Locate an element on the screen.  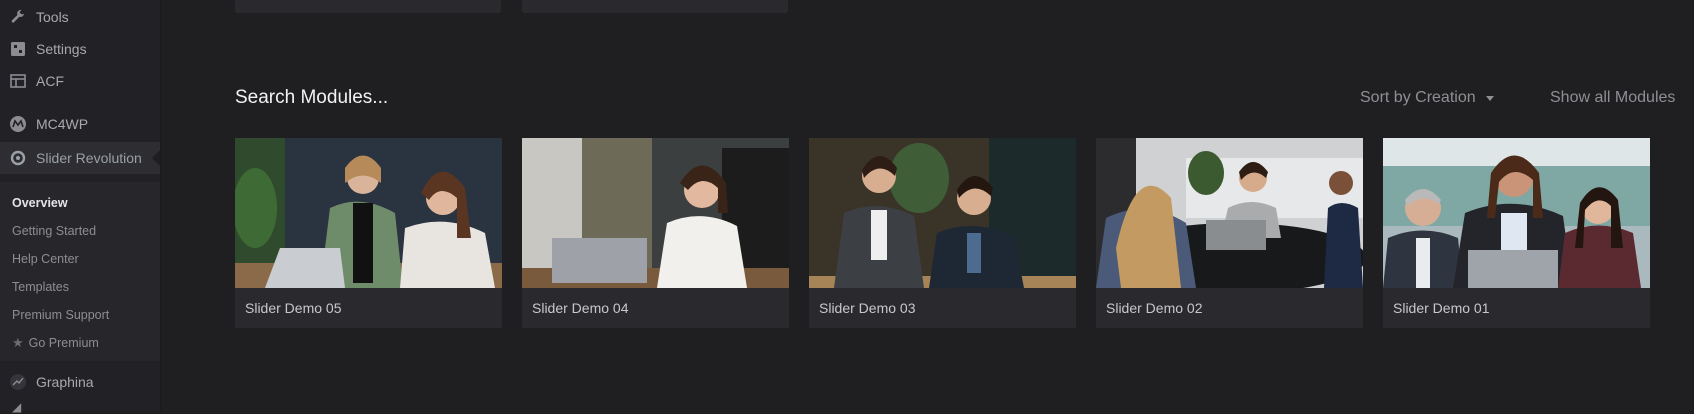
module-card: Slider Demo 03 is located at coordinates (942, 233).